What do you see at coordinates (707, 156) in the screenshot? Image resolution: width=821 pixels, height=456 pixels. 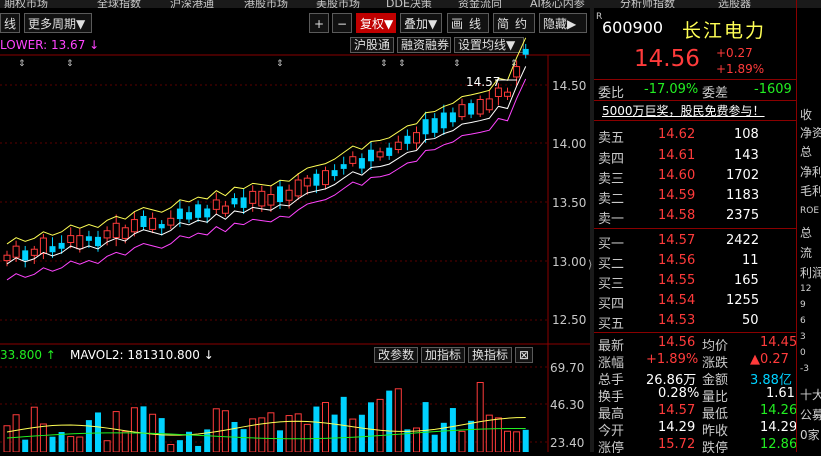 I see `ask-row: 卖四 14.61 143` at bounding box center [707, 156].